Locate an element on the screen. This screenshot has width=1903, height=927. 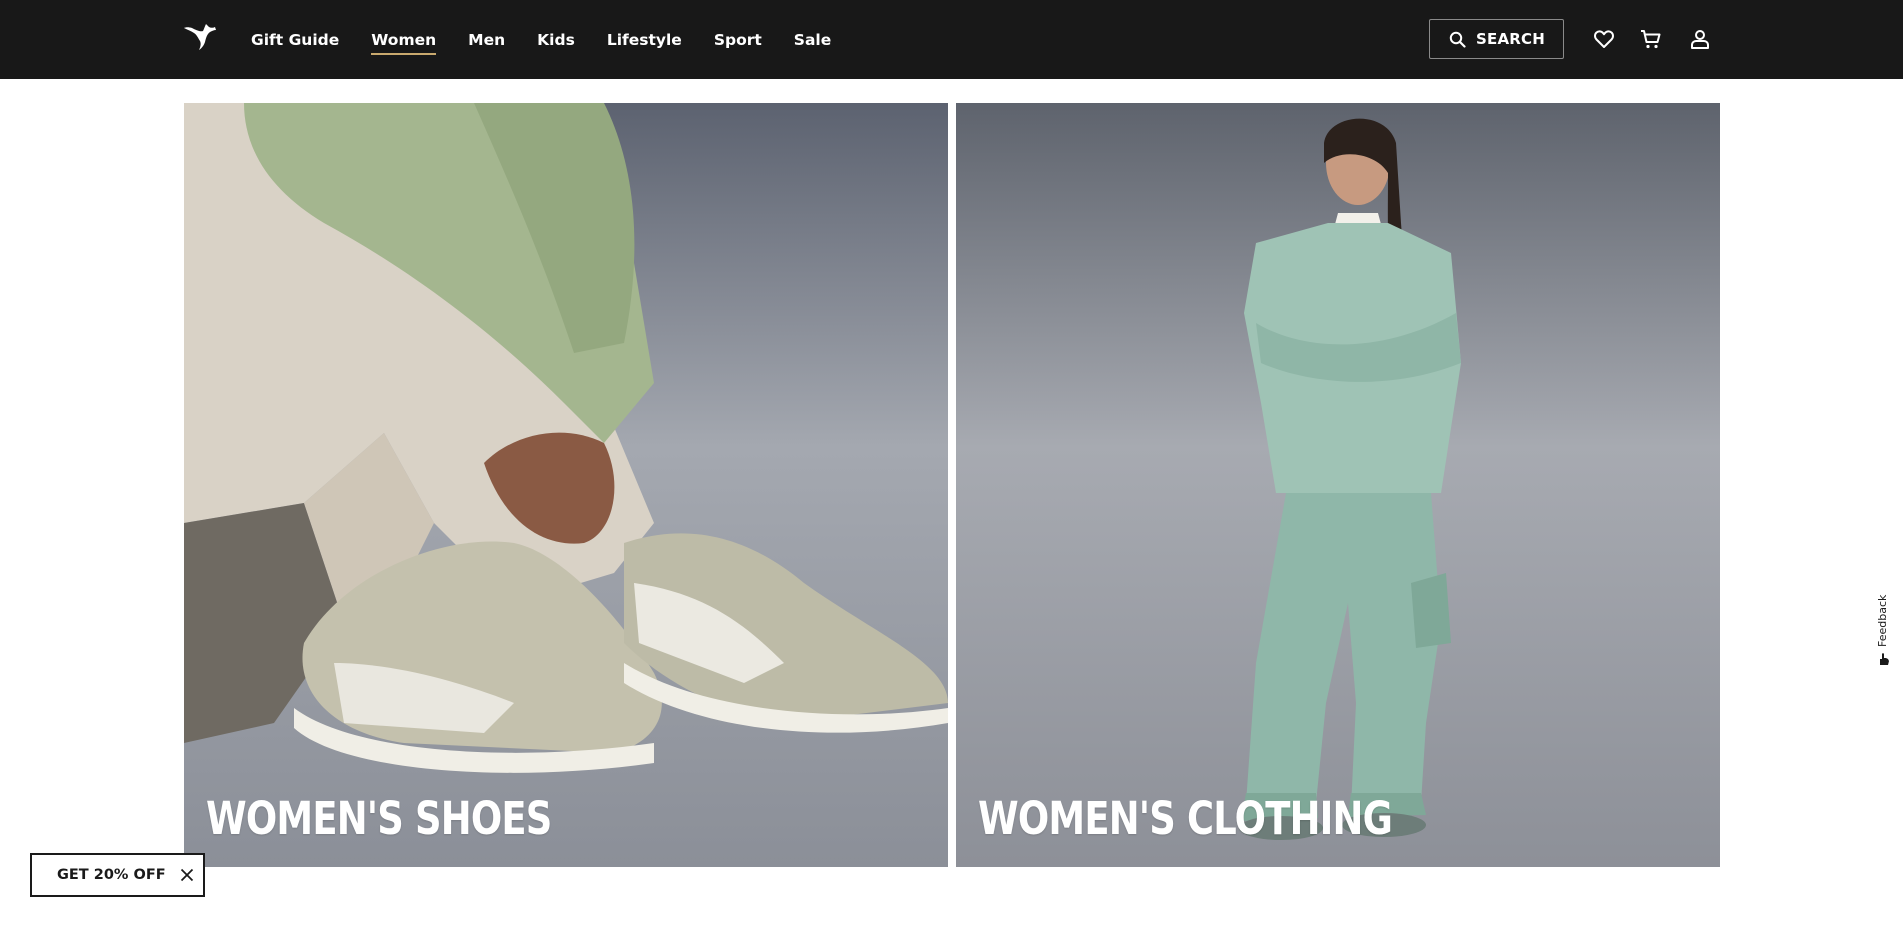
nav-sale: Sale is located at coordinates (812, 40).